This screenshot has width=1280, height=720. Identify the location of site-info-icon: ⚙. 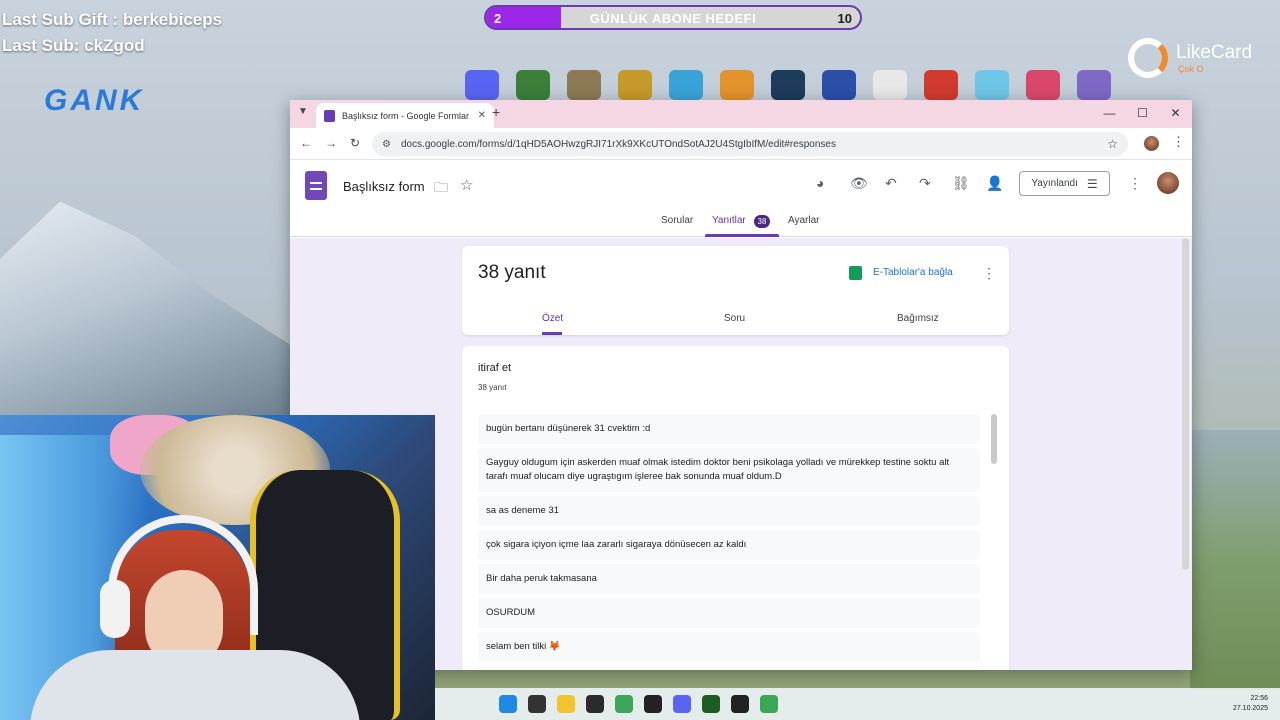
(386, 144).